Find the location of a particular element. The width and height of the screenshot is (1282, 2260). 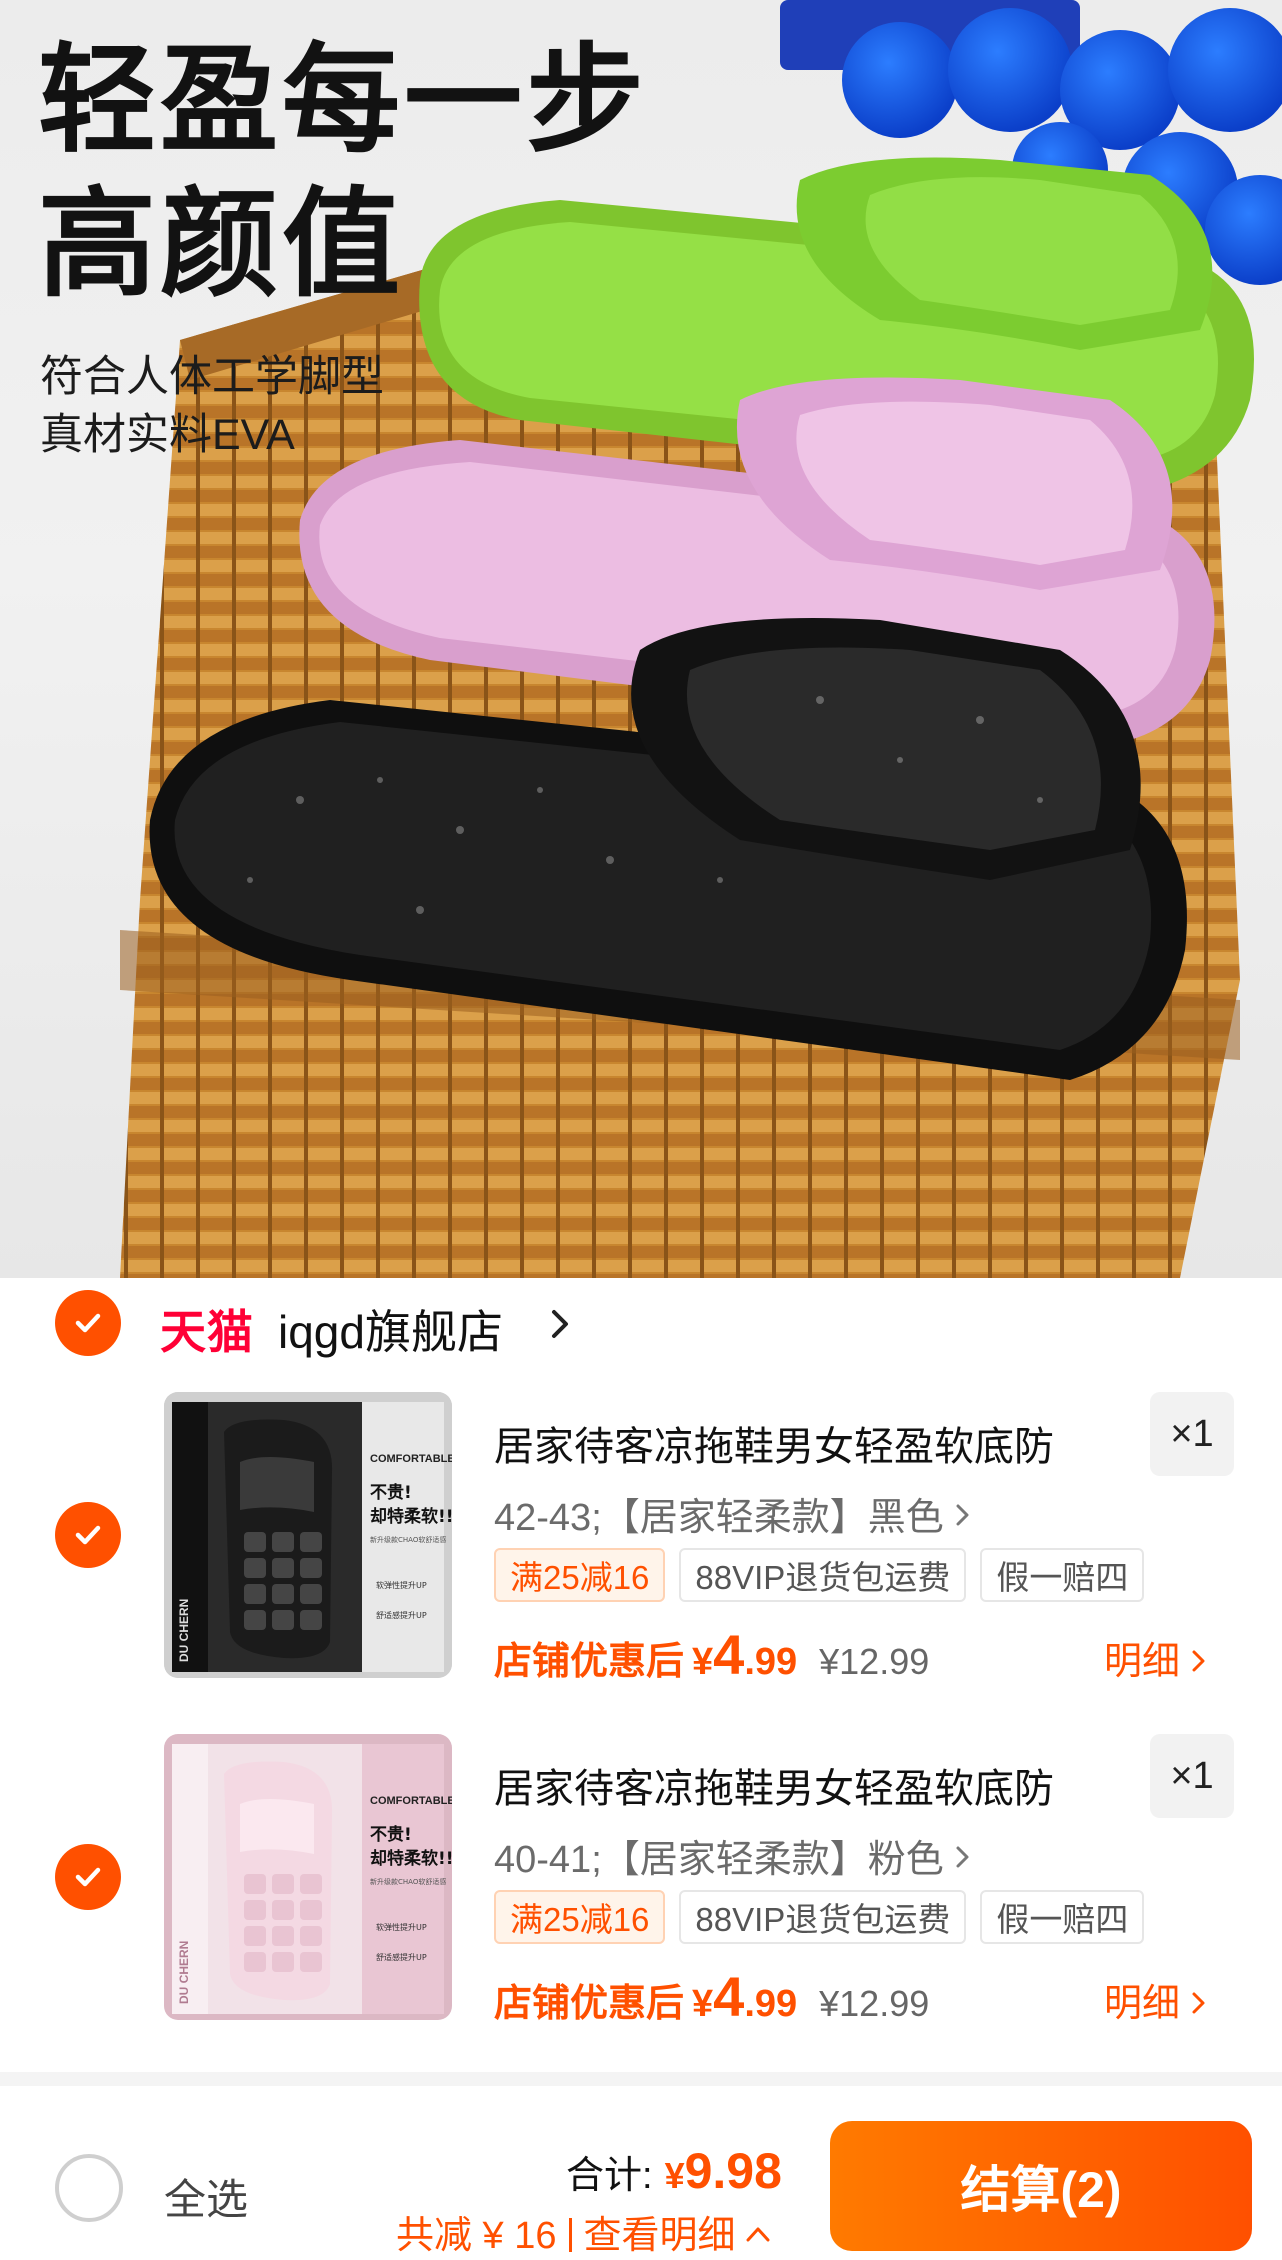

select-all-label: 全选 is located at coordinates (206, 2196).